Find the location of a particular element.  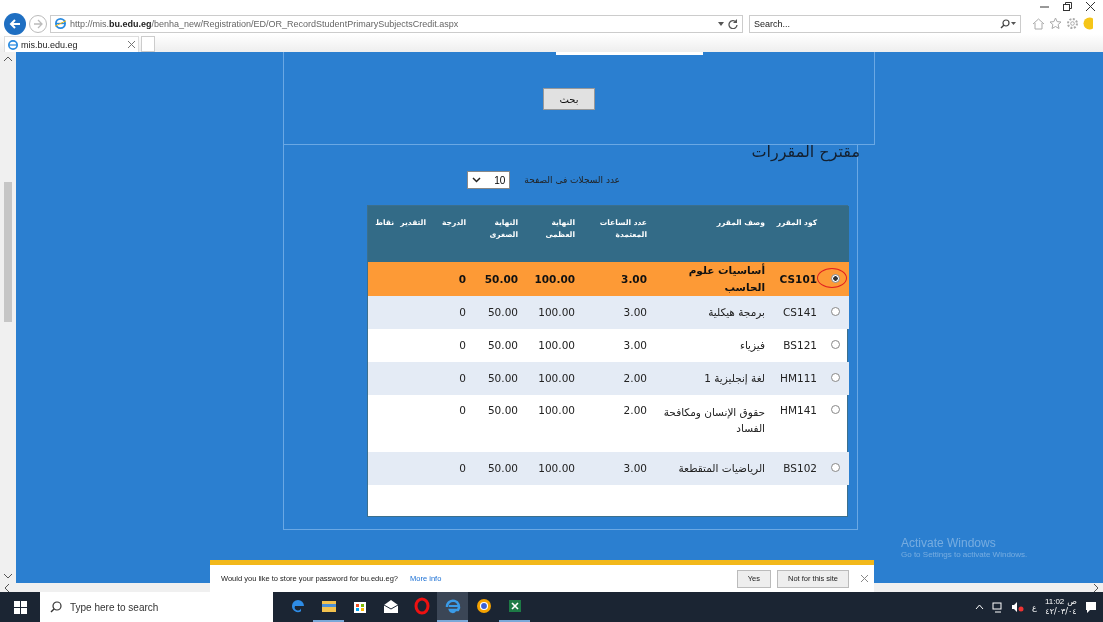

envelope-icon is located at coordinates (390, 606).